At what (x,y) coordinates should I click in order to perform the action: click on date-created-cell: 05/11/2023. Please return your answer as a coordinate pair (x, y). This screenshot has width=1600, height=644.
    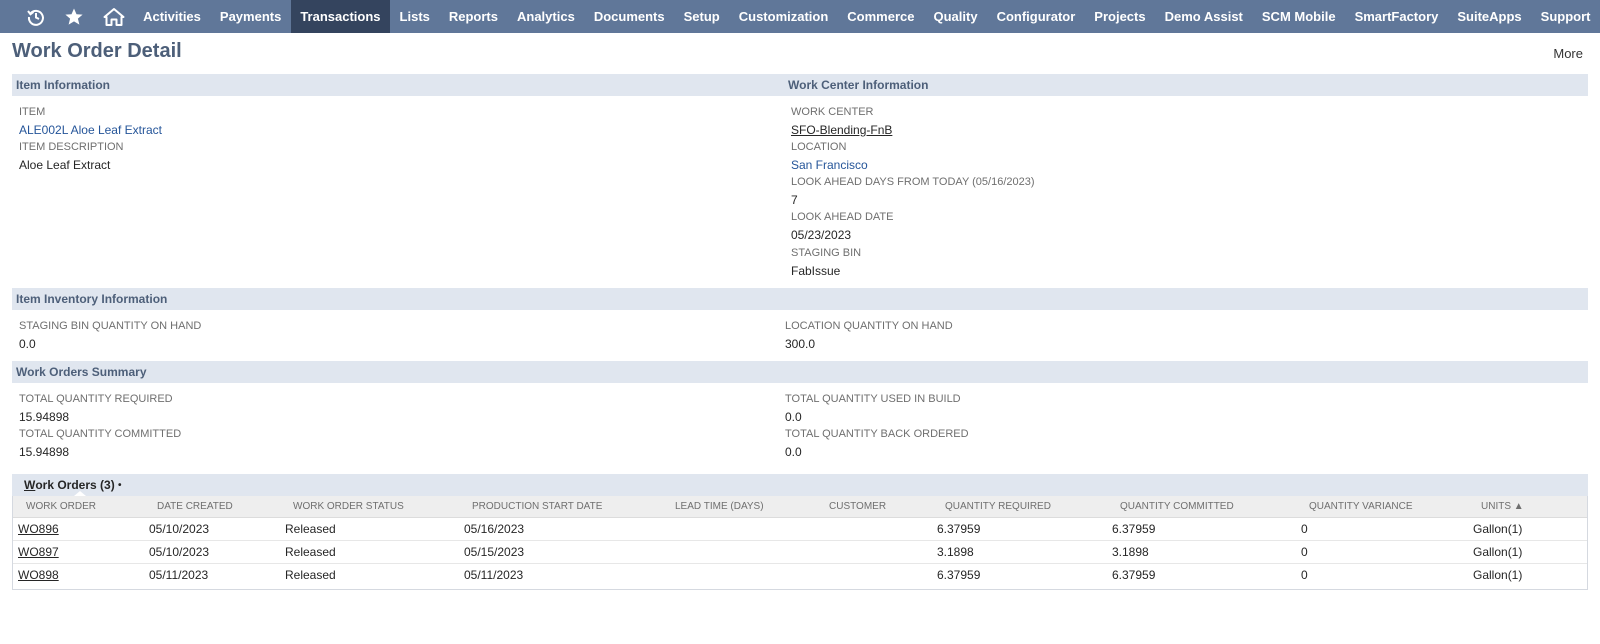
    Looking at the image, I should click on (179, 575).